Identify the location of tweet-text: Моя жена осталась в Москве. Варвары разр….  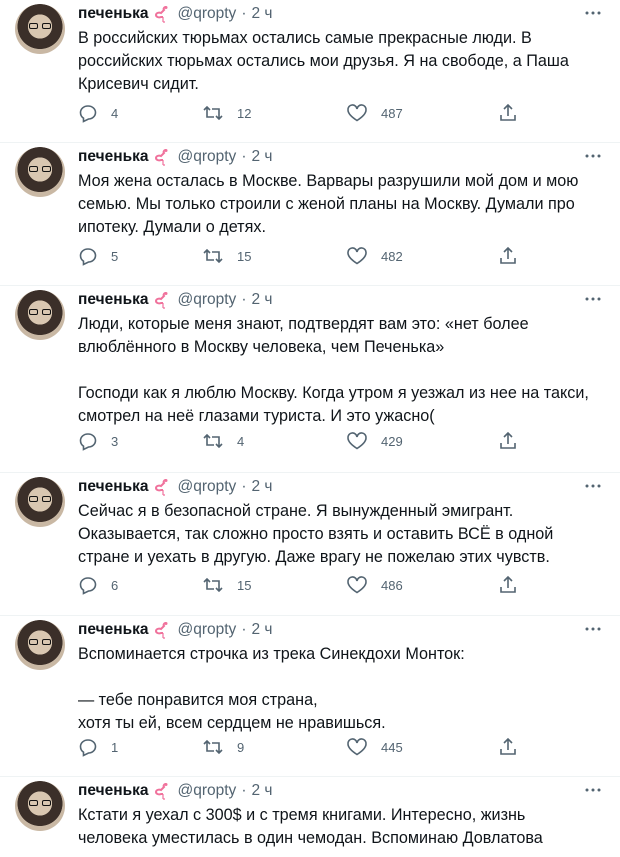
(328, 204).